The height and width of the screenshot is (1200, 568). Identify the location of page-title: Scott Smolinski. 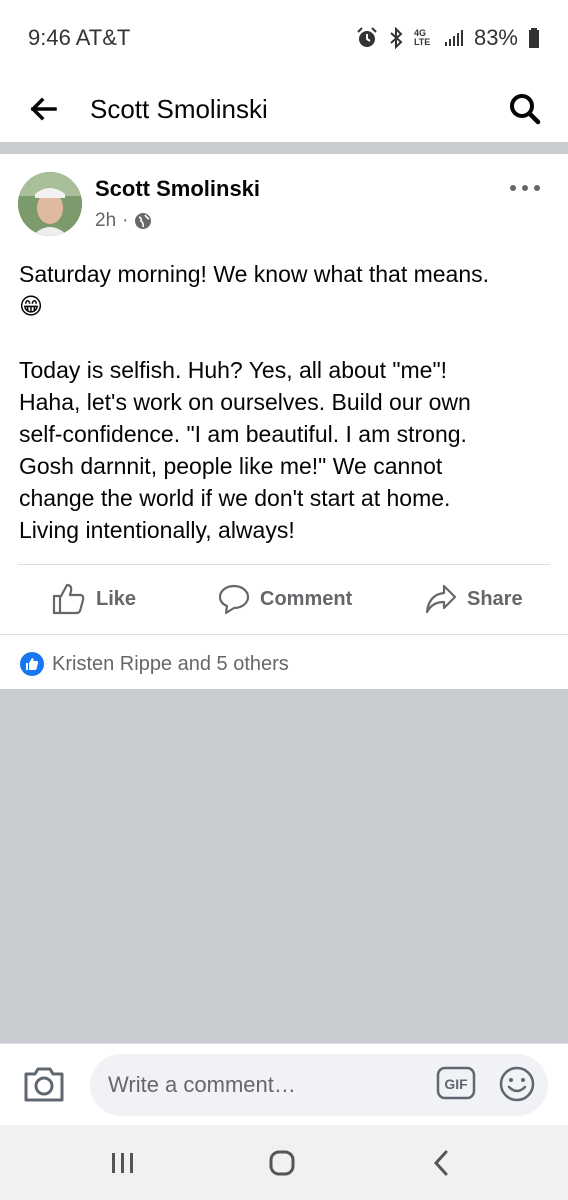
(179, 108).